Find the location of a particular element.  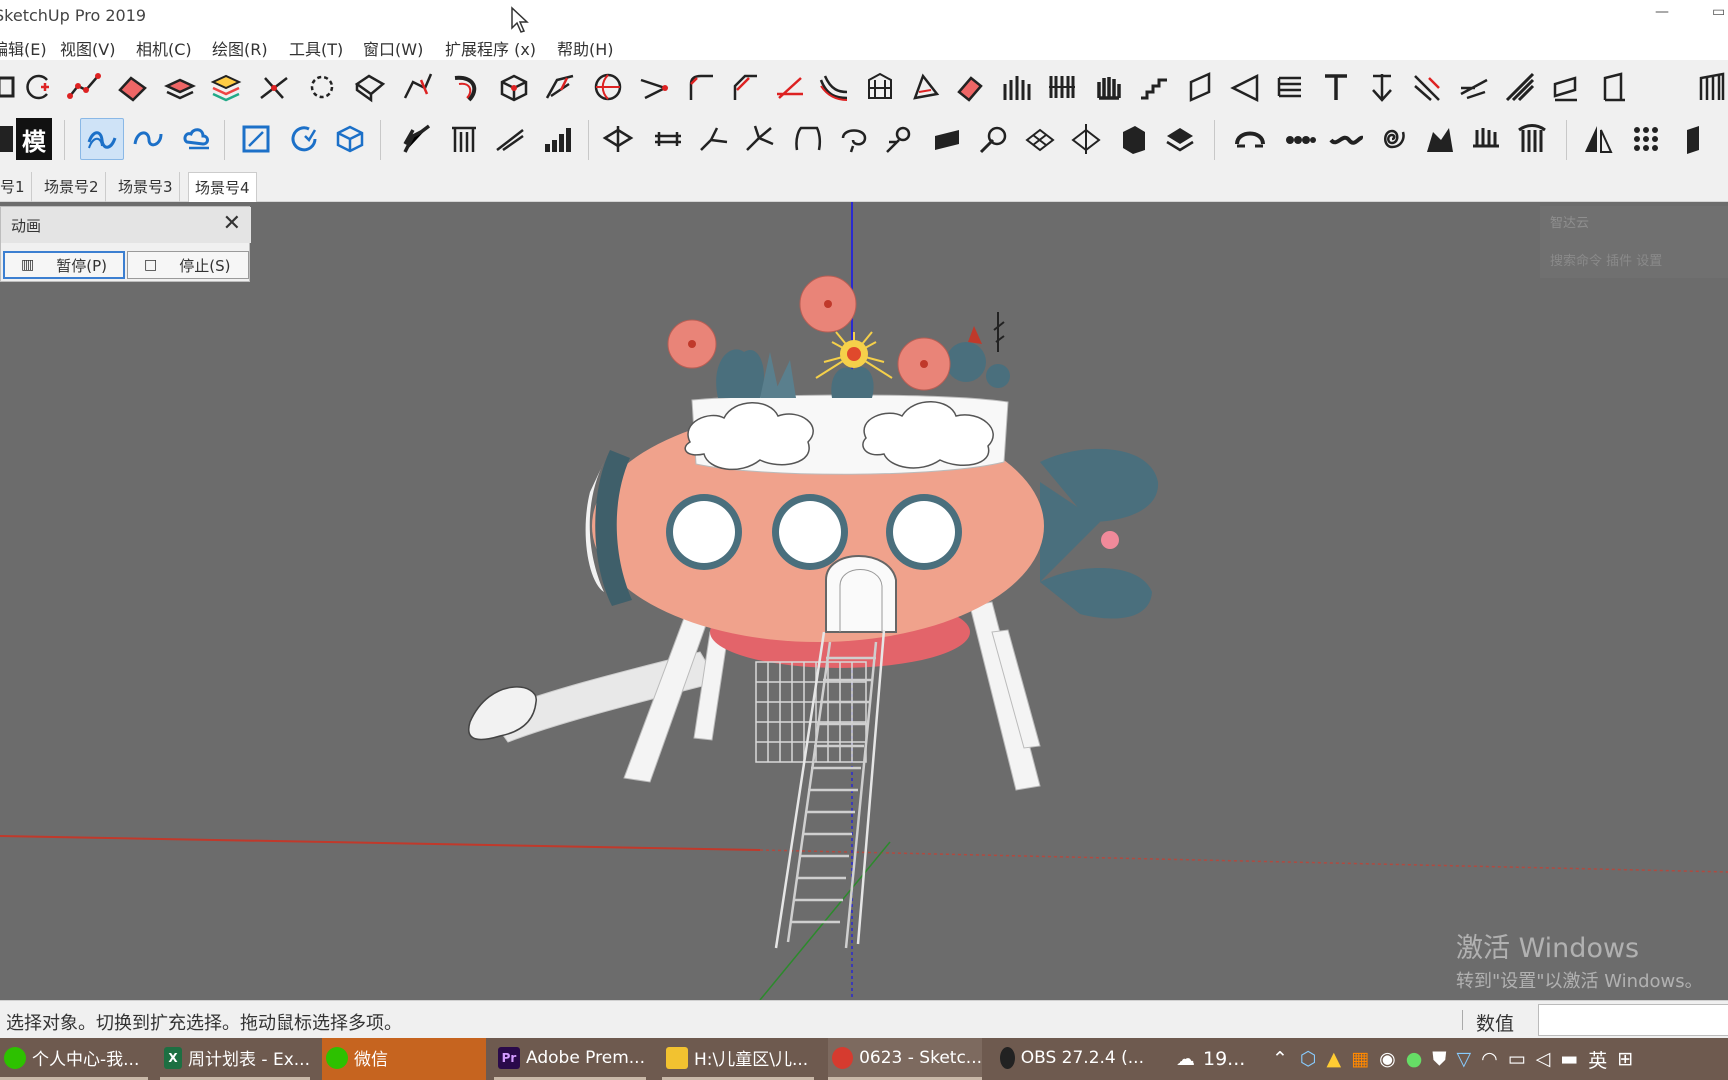

offset-curve-icon is located at coordinates (834, 87).